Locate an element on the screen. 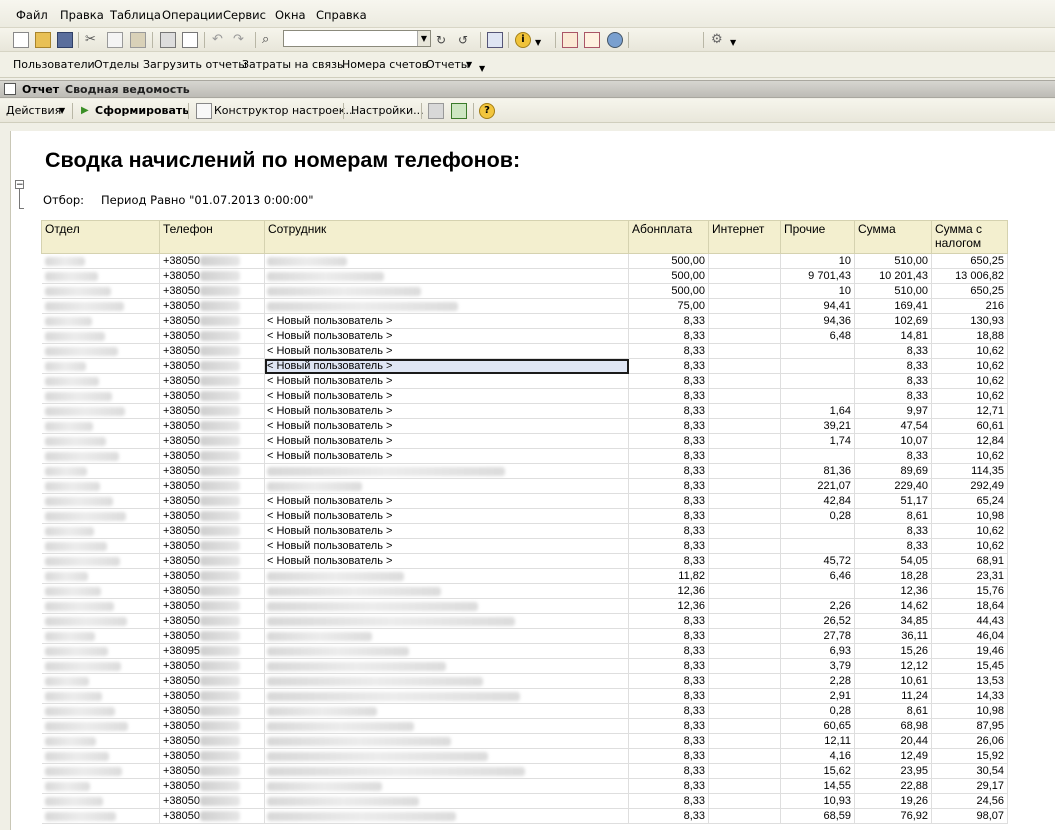  cell-sum: 14,62 is located at coordinates (893, 606).